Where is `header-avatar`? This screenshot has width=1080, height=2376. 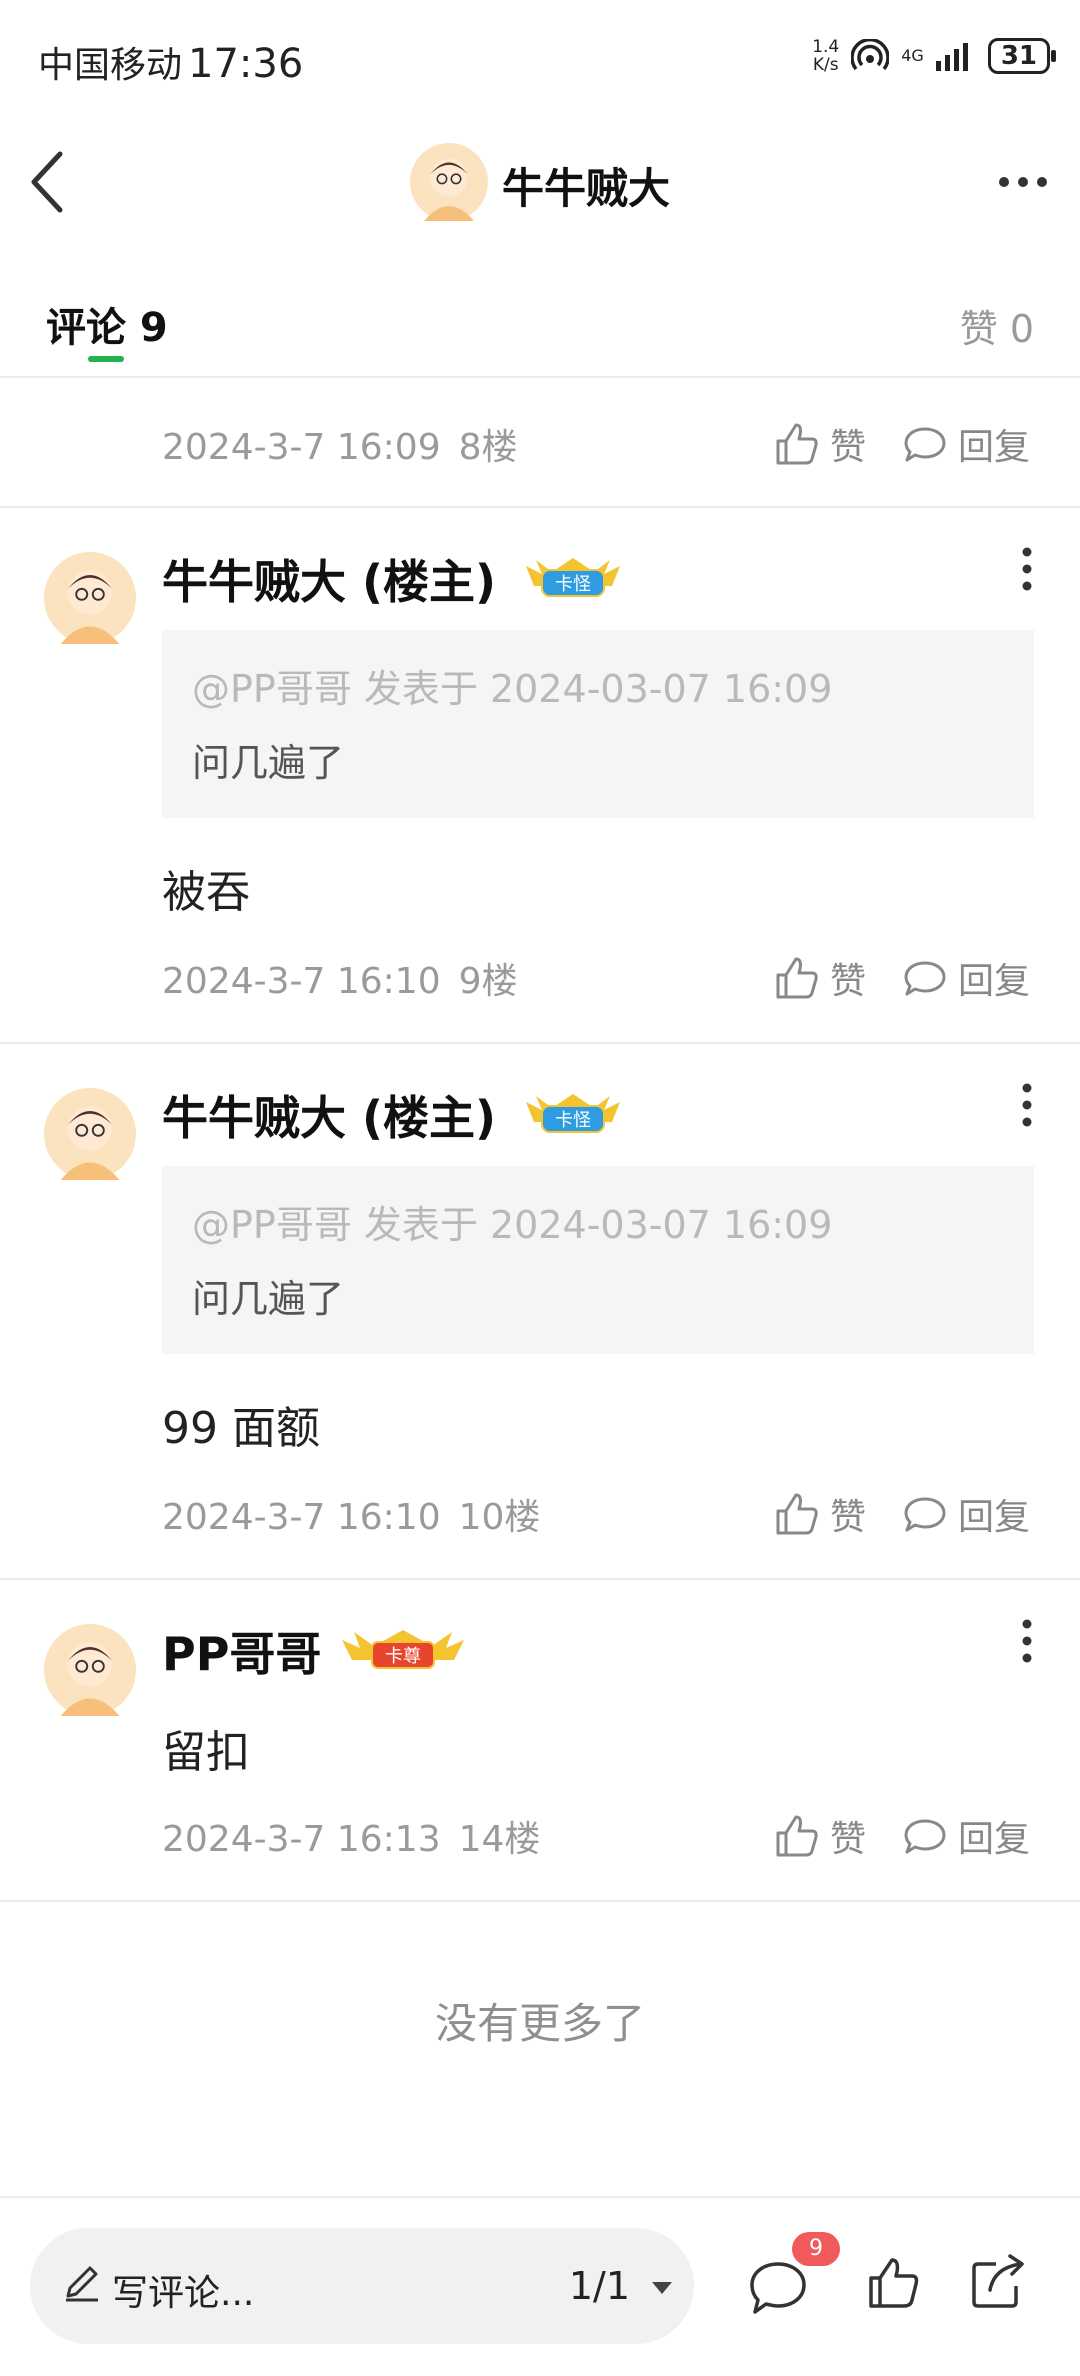 header-avatar is located at coordinates (449, 182).